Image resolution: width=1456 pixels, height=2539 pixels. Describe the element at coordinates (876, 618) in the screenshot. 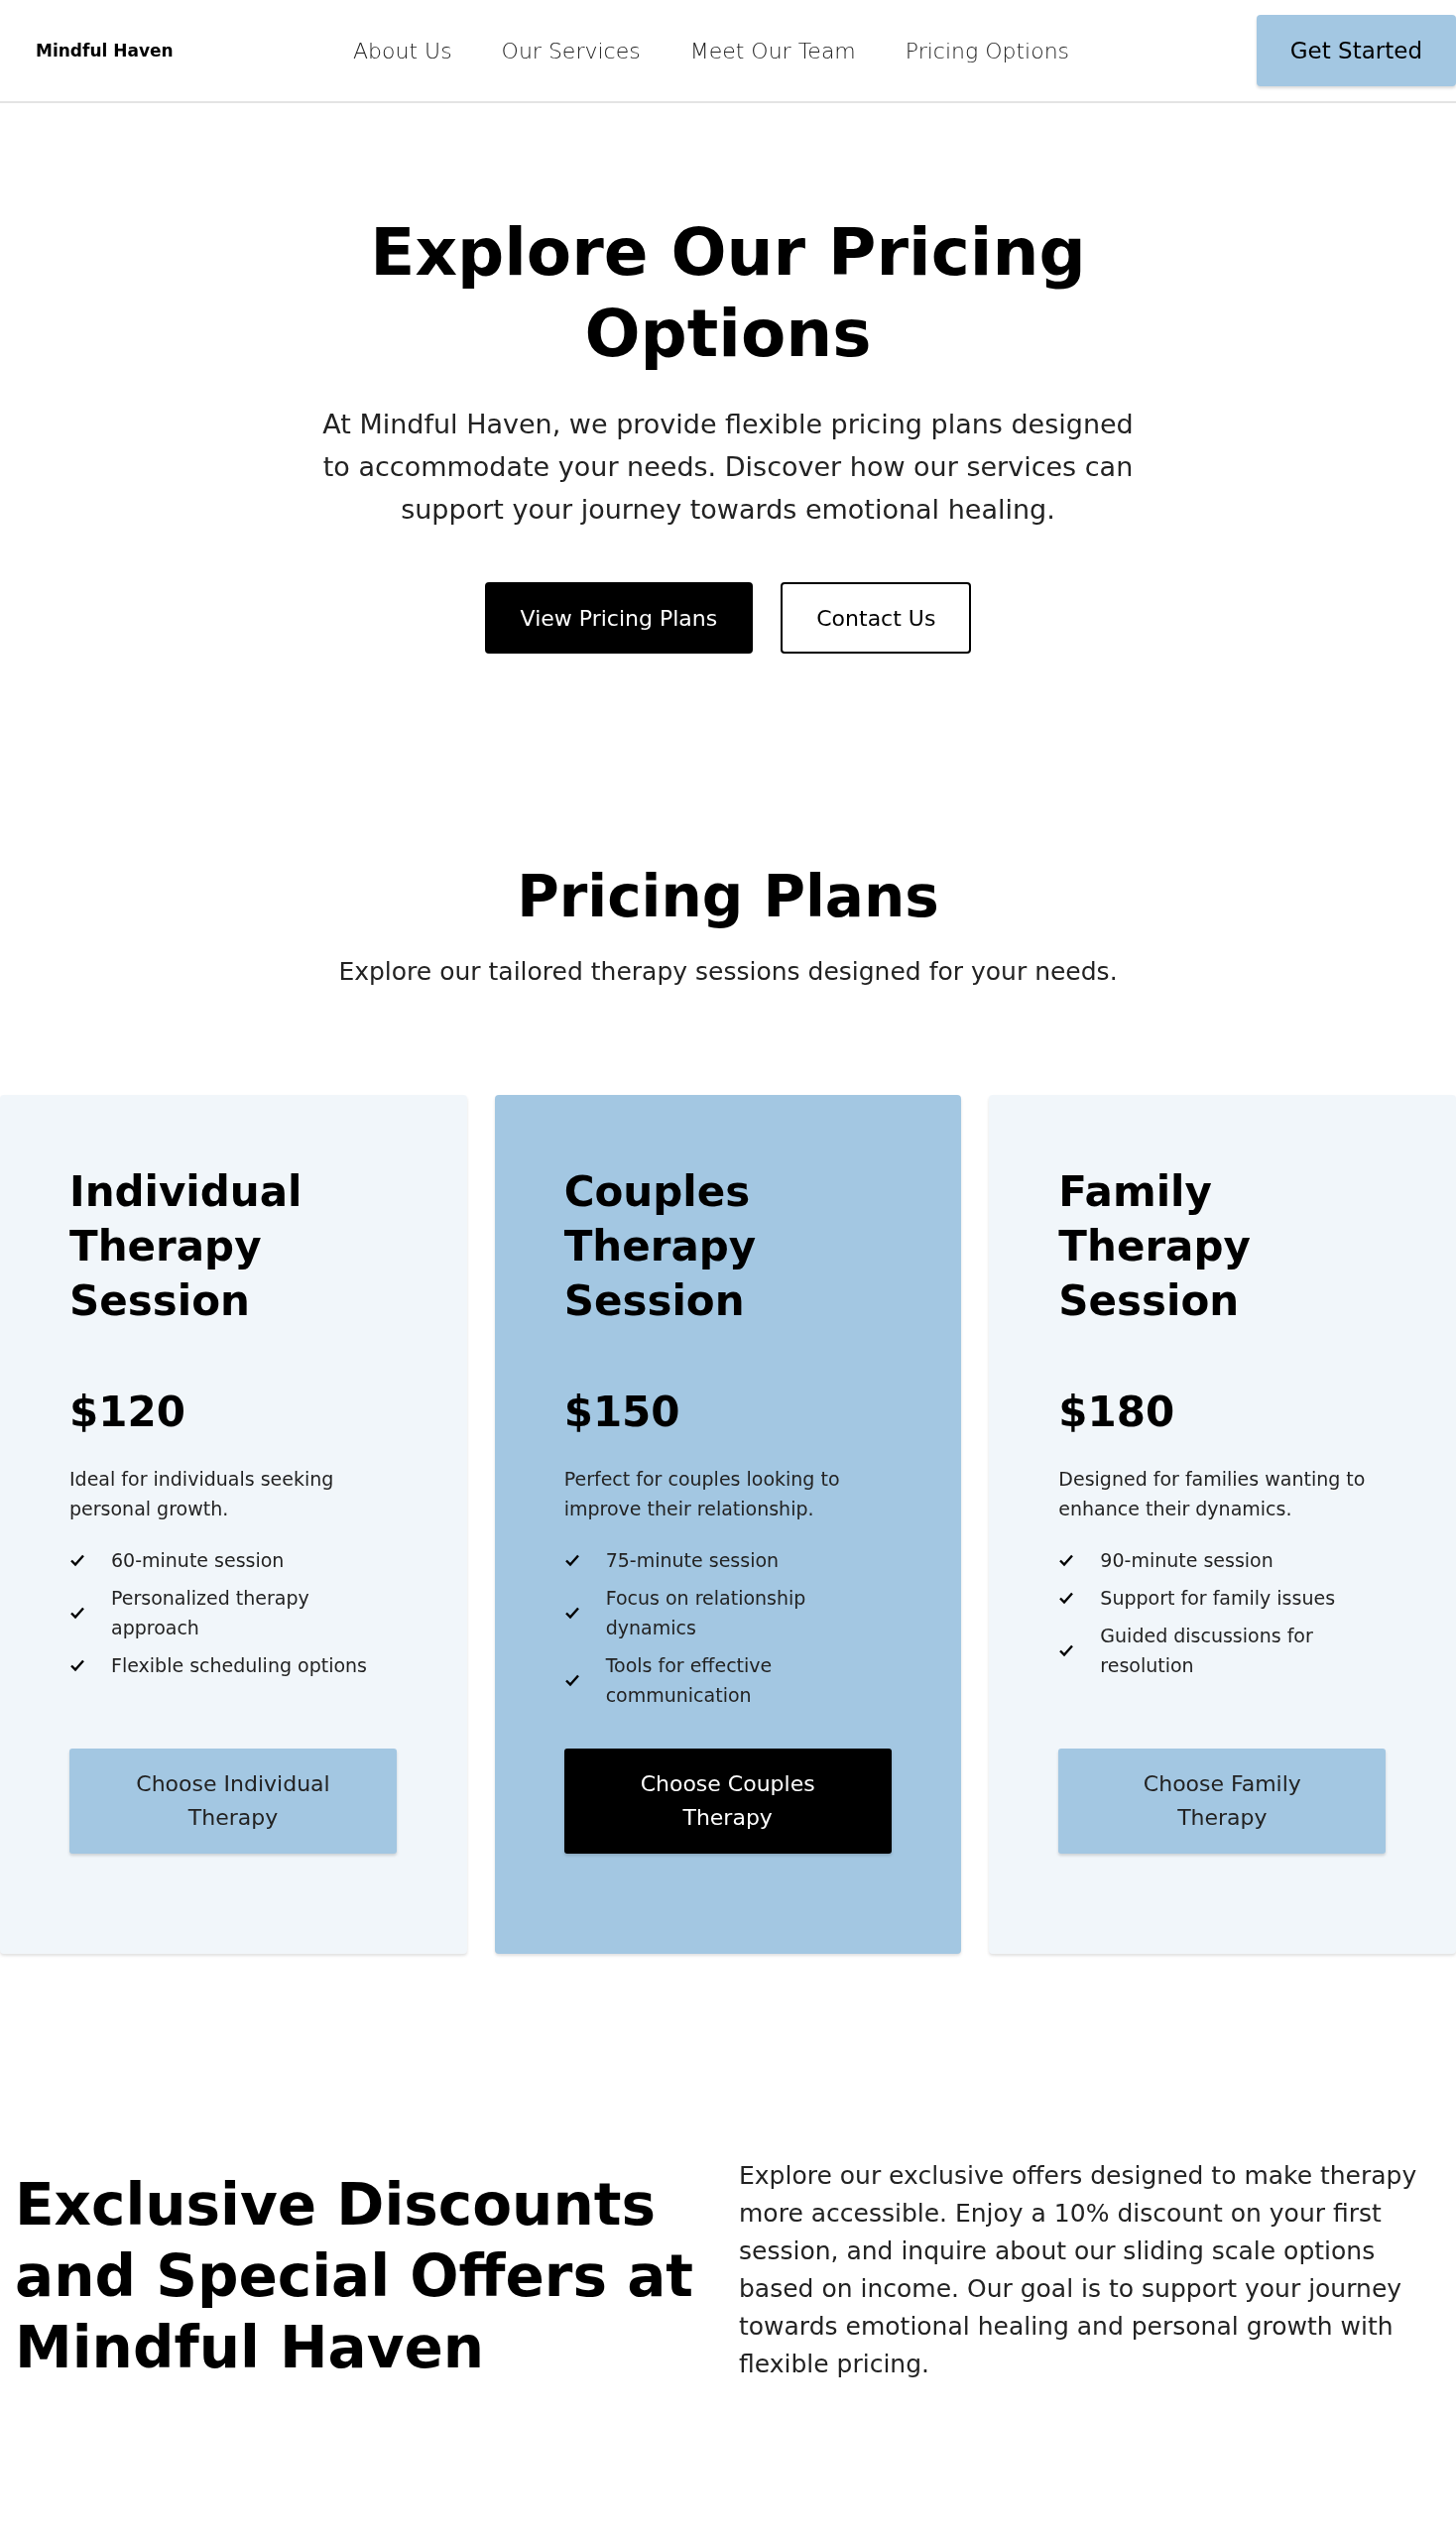

I see `hero-button: Contact Us` at that location.